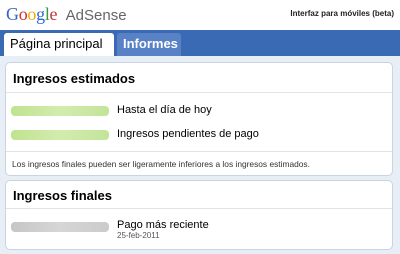  Describe the element at coordinates (60, 135) in the screenshot. I see `blurred-amount-pending` at that location.